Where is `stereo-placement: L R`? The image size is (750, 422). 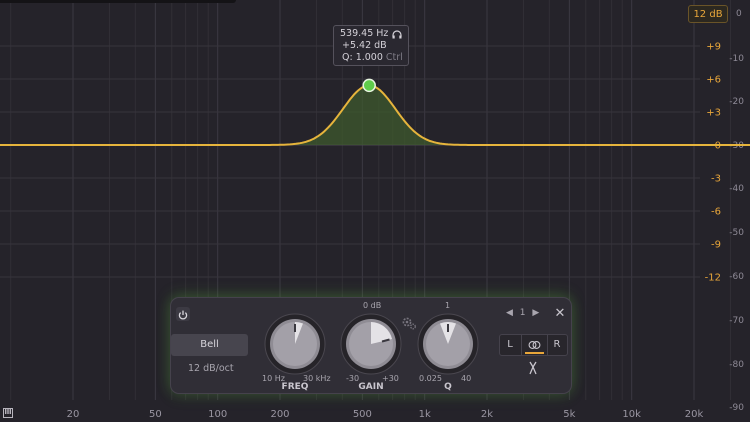 stereo-placement: L R is located at coordinates (533, 345).